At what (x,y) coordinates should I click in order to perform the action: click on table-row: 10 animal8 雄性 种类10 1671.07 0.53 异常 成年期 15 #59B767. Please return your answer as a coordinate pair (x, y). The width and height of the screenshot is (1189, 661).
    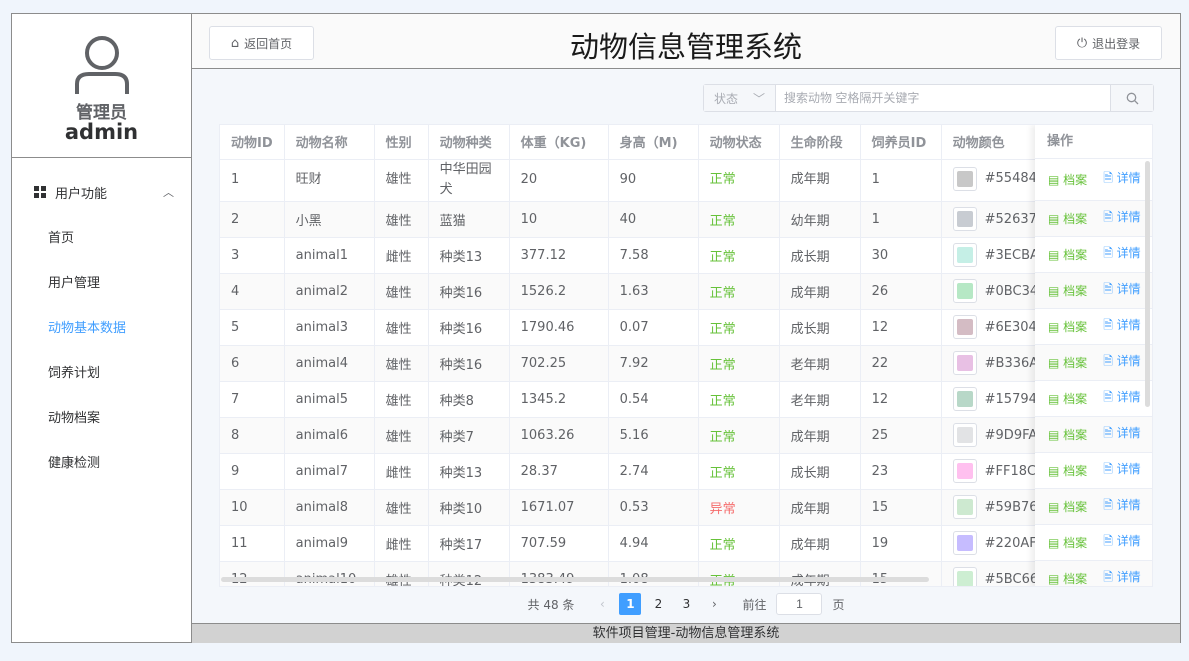
    Looking at the image, I should click on (640, 507).